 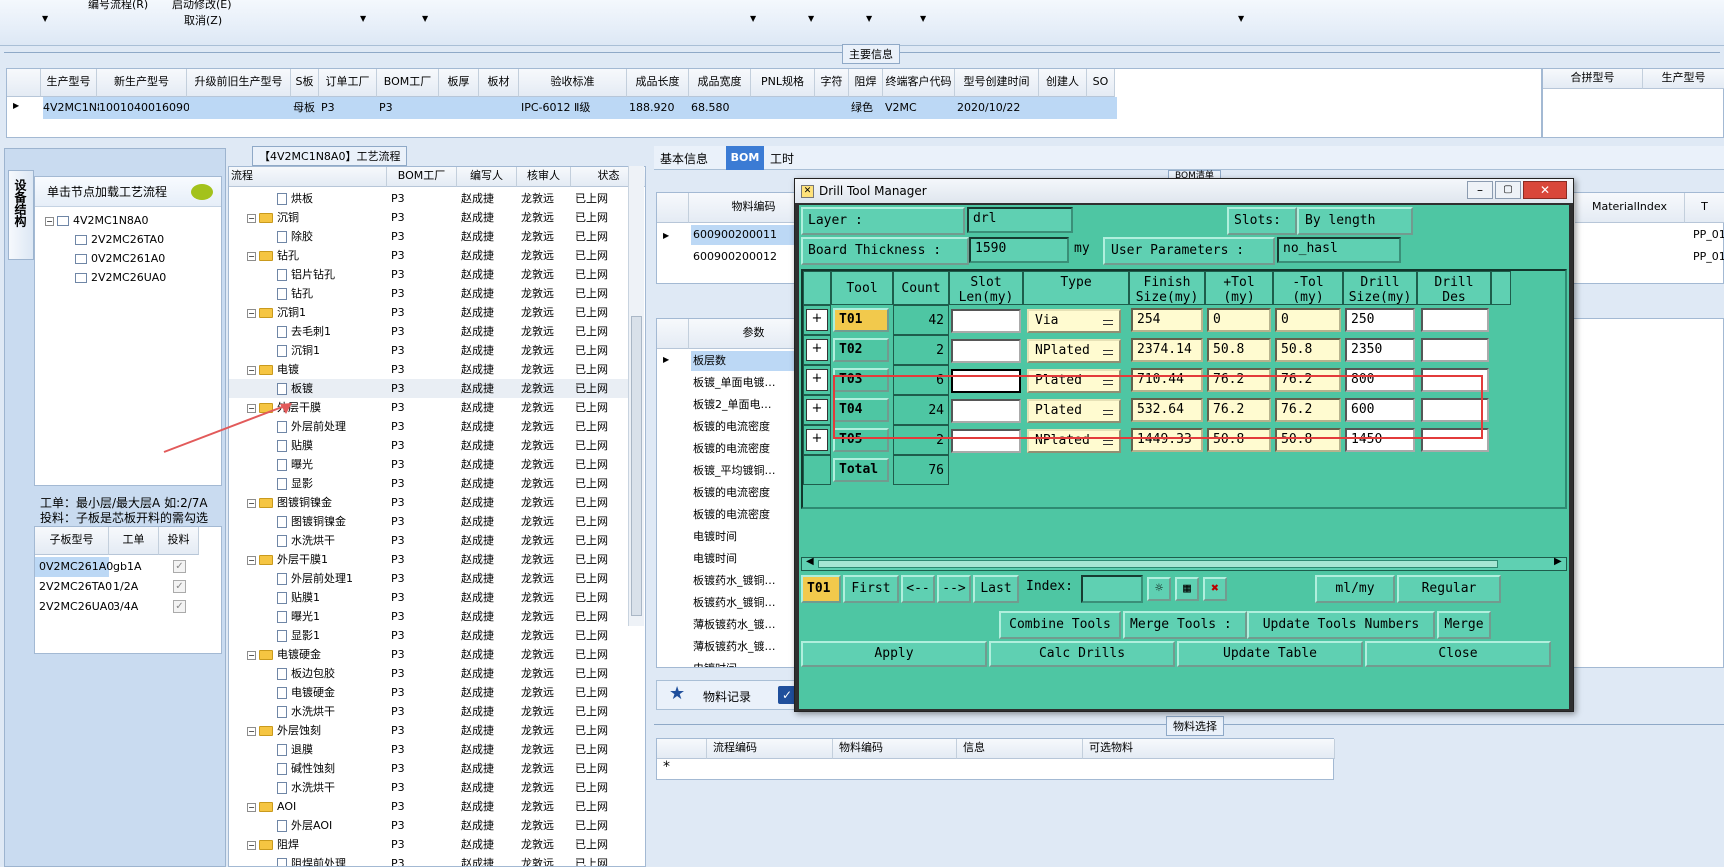 What do you see at coordinates (684, 158) in the screenshot?
I see `tab-basic-info: 基本信息` at bounding box center [684, 158].